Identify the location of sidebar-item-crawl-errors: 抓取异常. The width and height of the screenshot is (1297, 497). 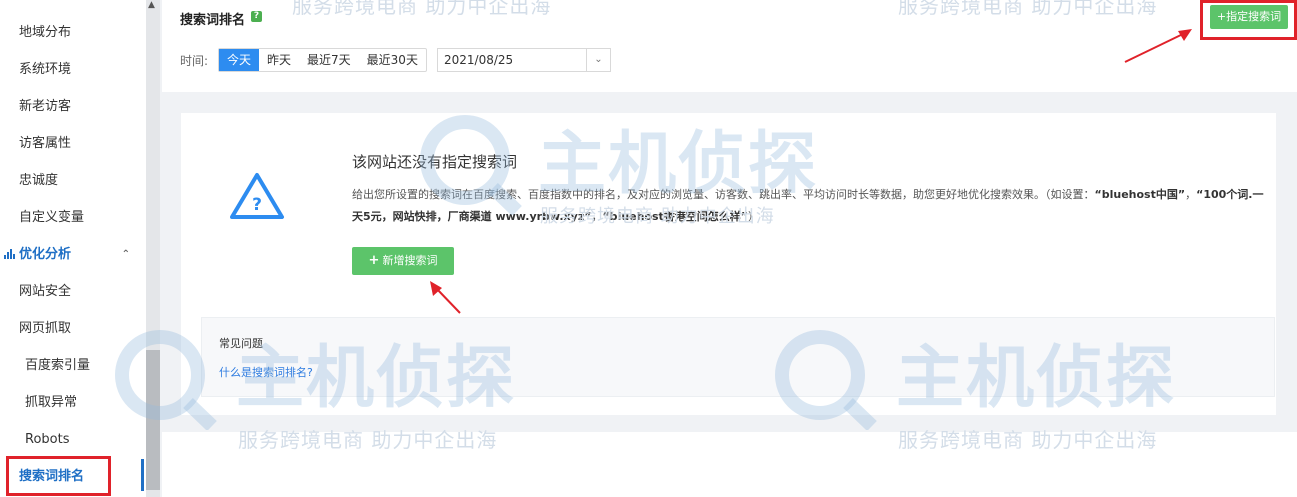
(73, 402).